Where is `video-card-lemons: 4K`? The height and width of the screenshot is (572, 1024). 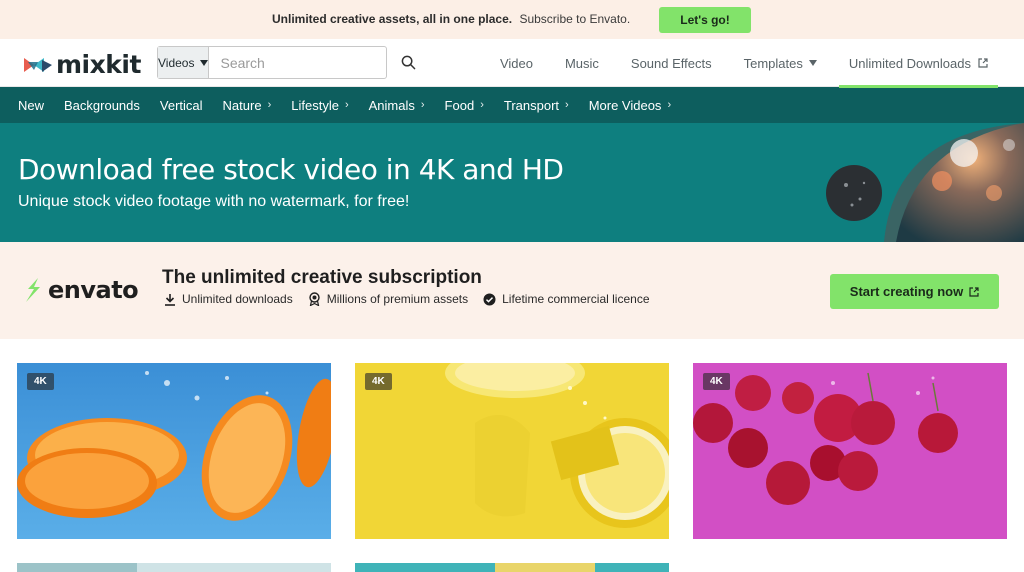 video-card-lemons: 4K is located at coordinates (512, 451).